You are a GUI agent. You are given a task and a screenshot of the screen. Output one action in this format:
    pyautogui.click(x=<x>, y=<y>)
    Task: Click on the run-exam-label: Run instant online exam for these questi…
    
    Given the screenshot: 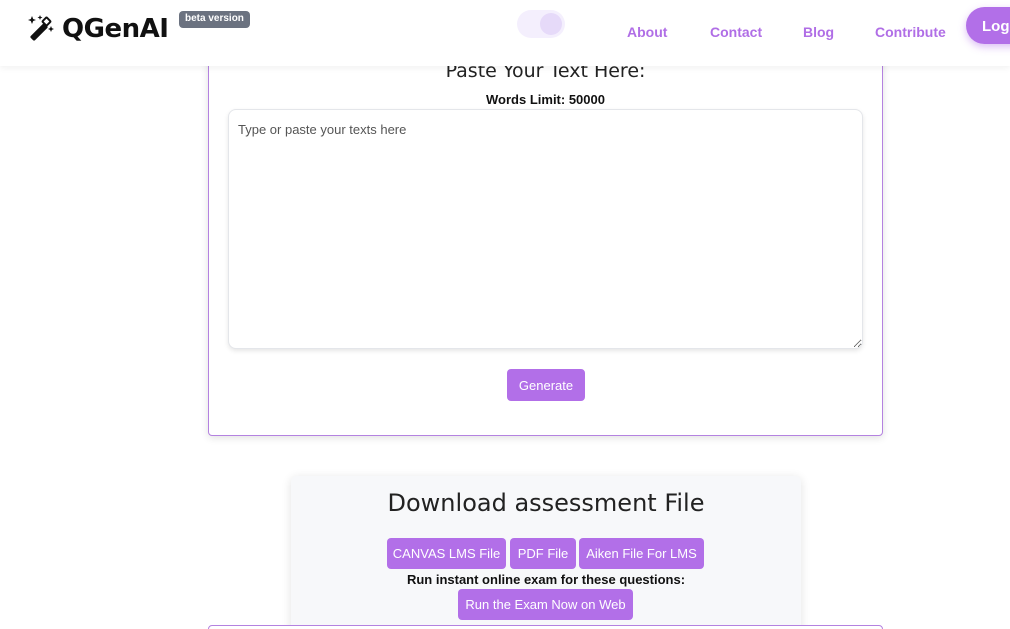 What is the action you would take?
    pyautogui.click(x=546, y=579)
    